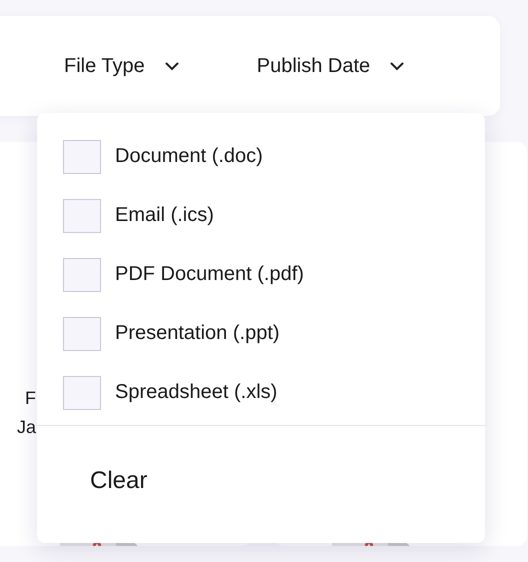 Image resolution: width=528 pixels, height=562 pixels. What do you see at coordinates (119, 481) in the screenshot?
I see `clear-button: Clear` at bounding box center [119, 481].